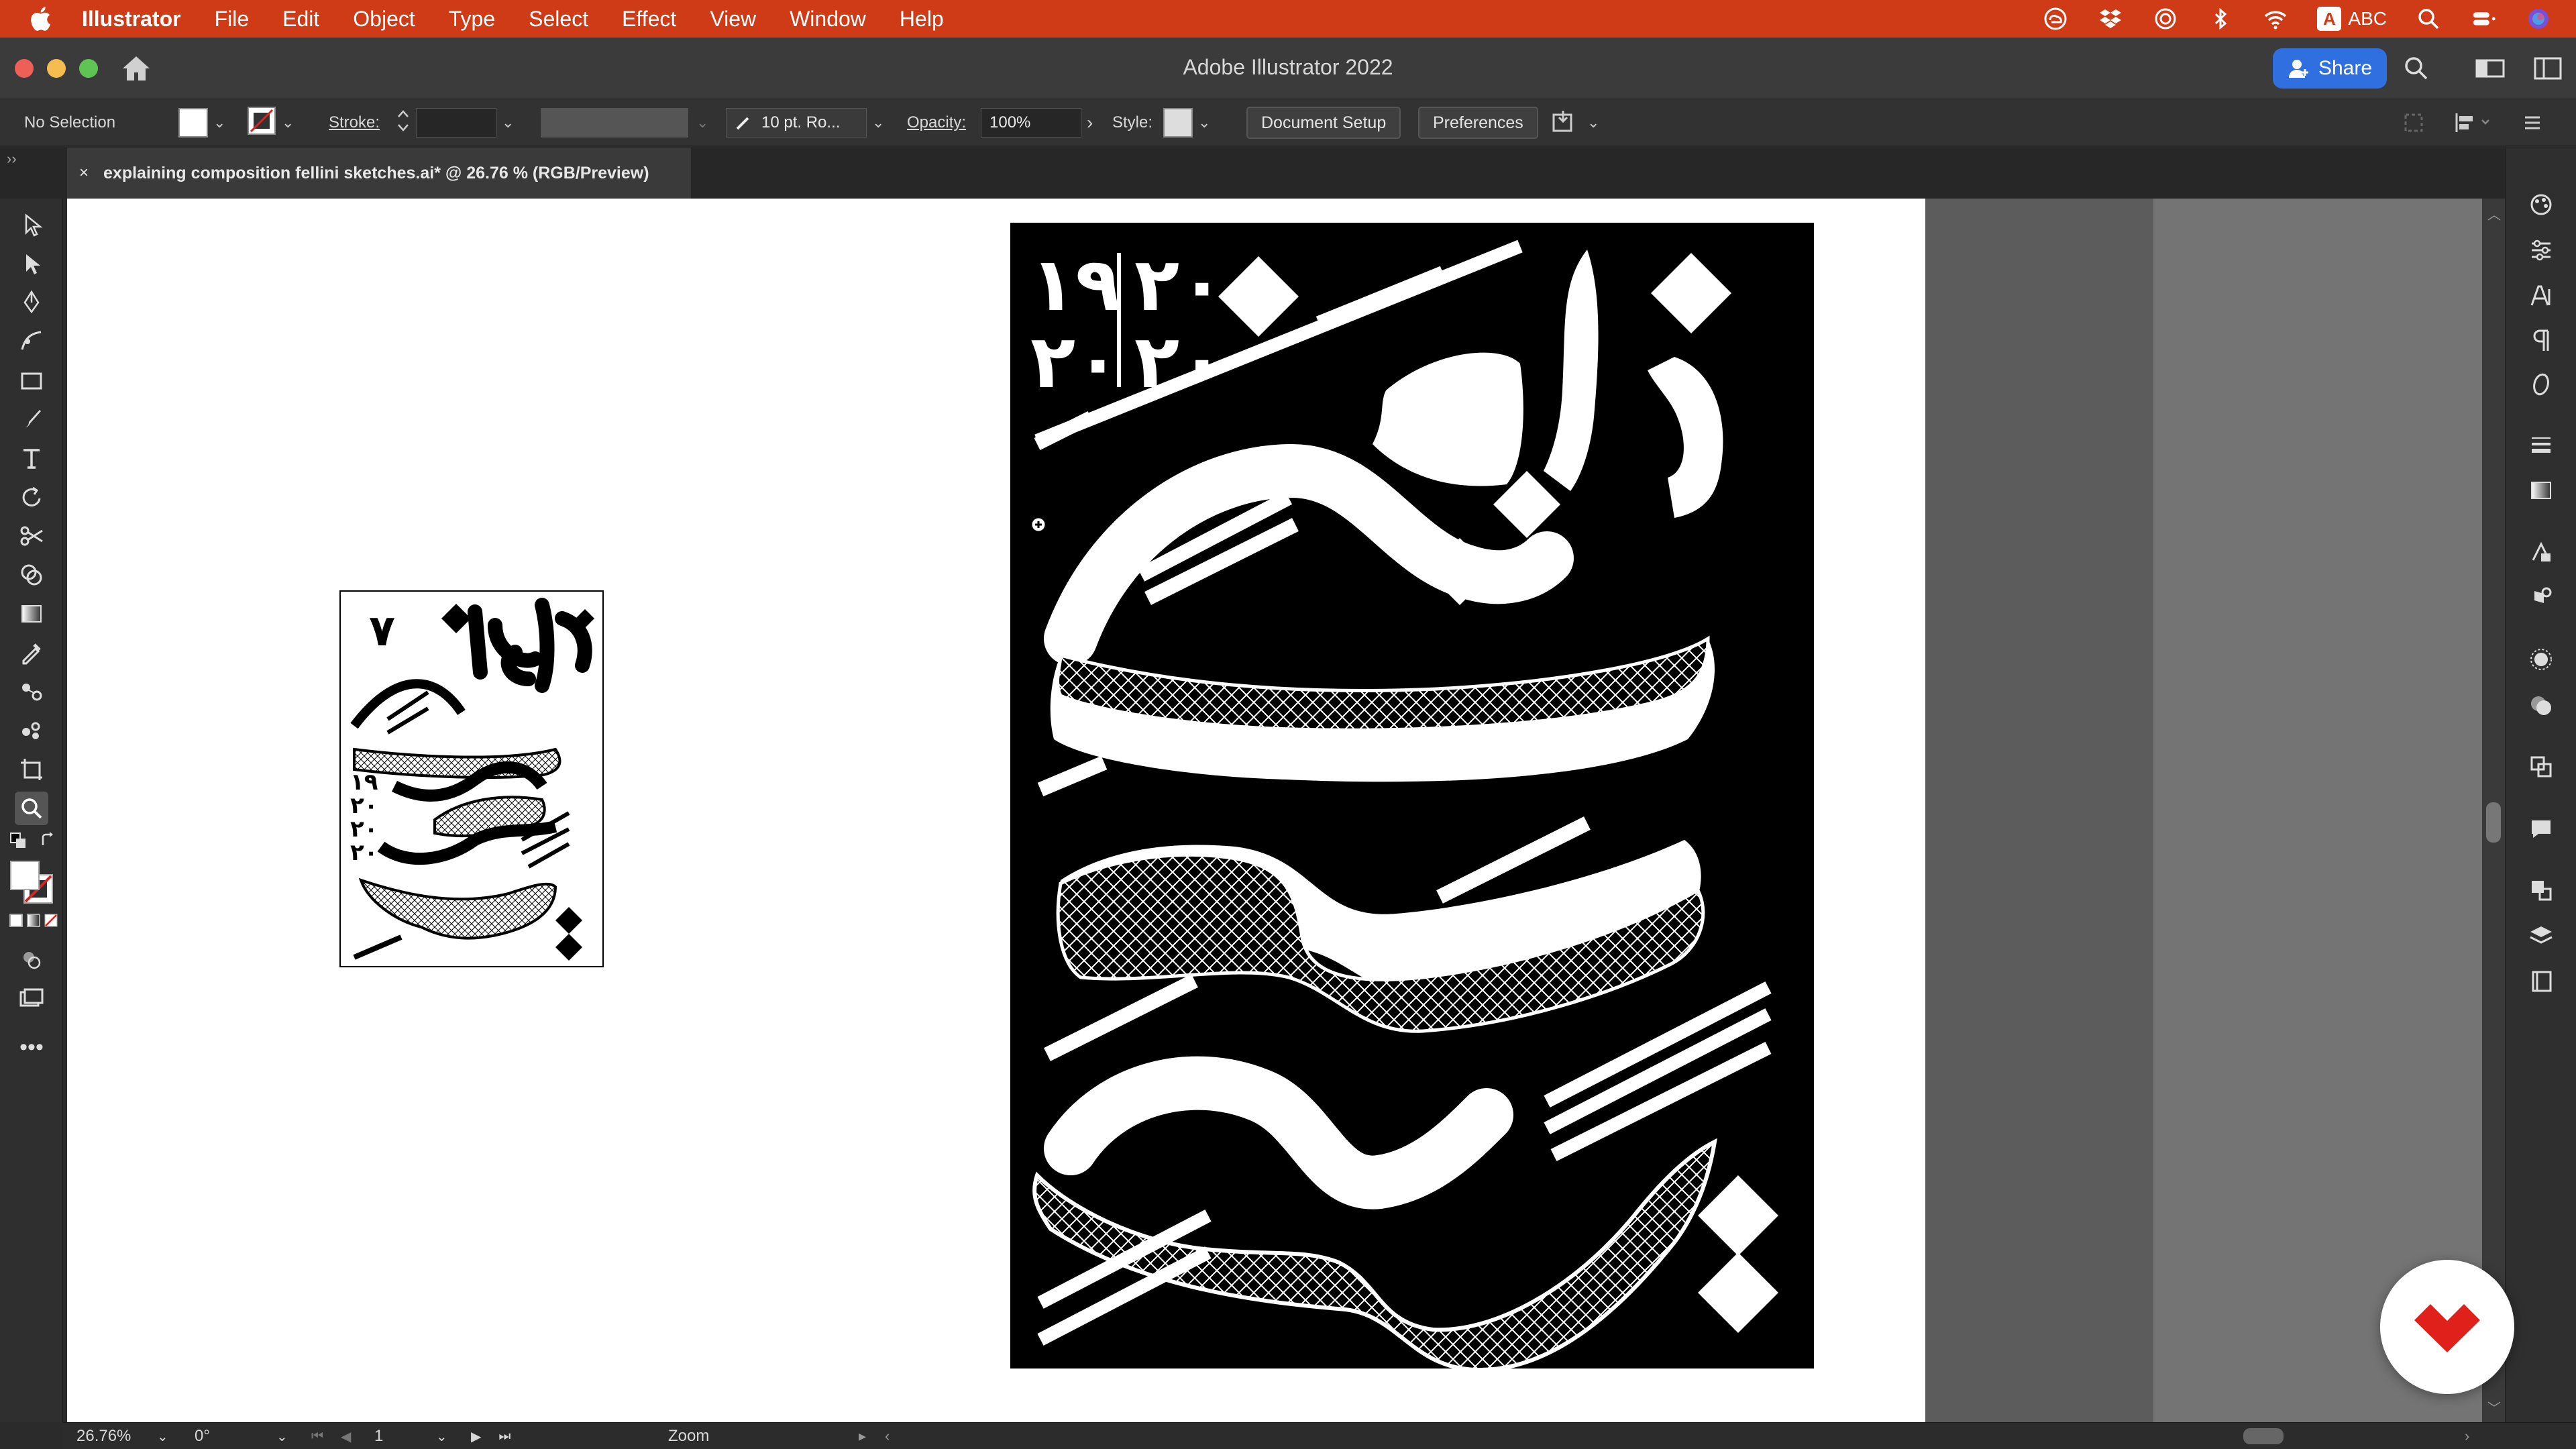  Describe the element at coordinates (504, 1436) in the screenshot. I see `last-artboard-icon: ⏭` at that location.